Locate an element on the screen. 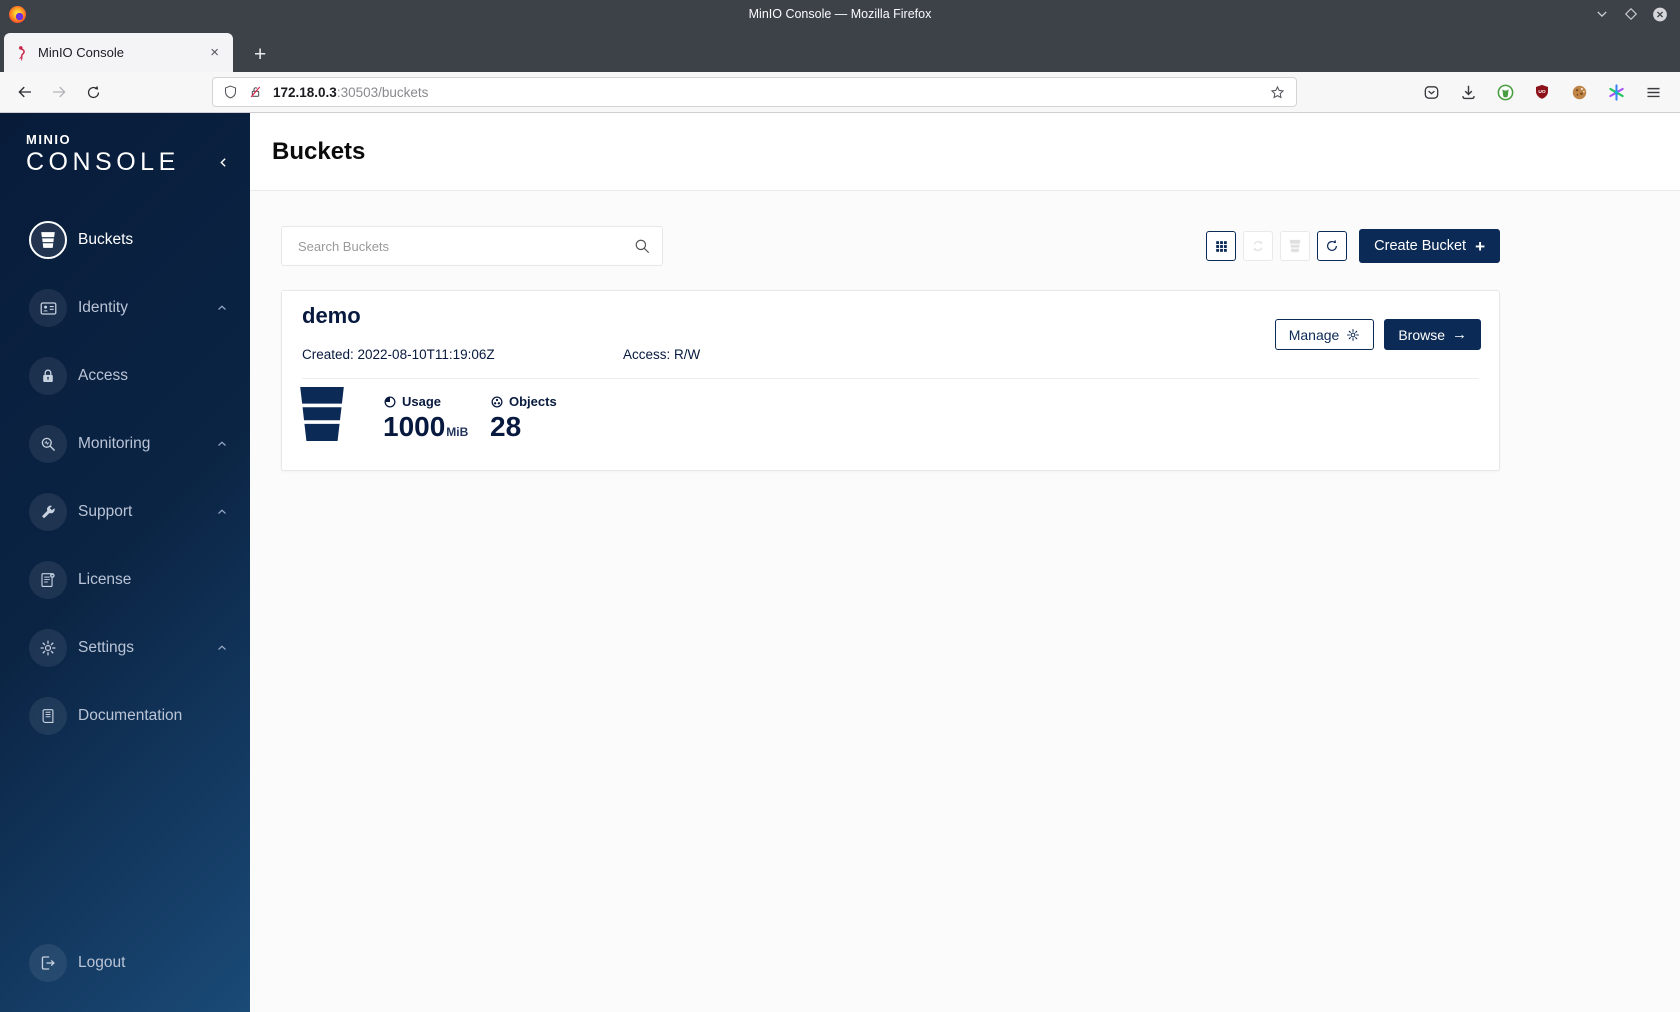 The image size is (1680, 1012). grid-icon is located at coordinates (1221, 246).